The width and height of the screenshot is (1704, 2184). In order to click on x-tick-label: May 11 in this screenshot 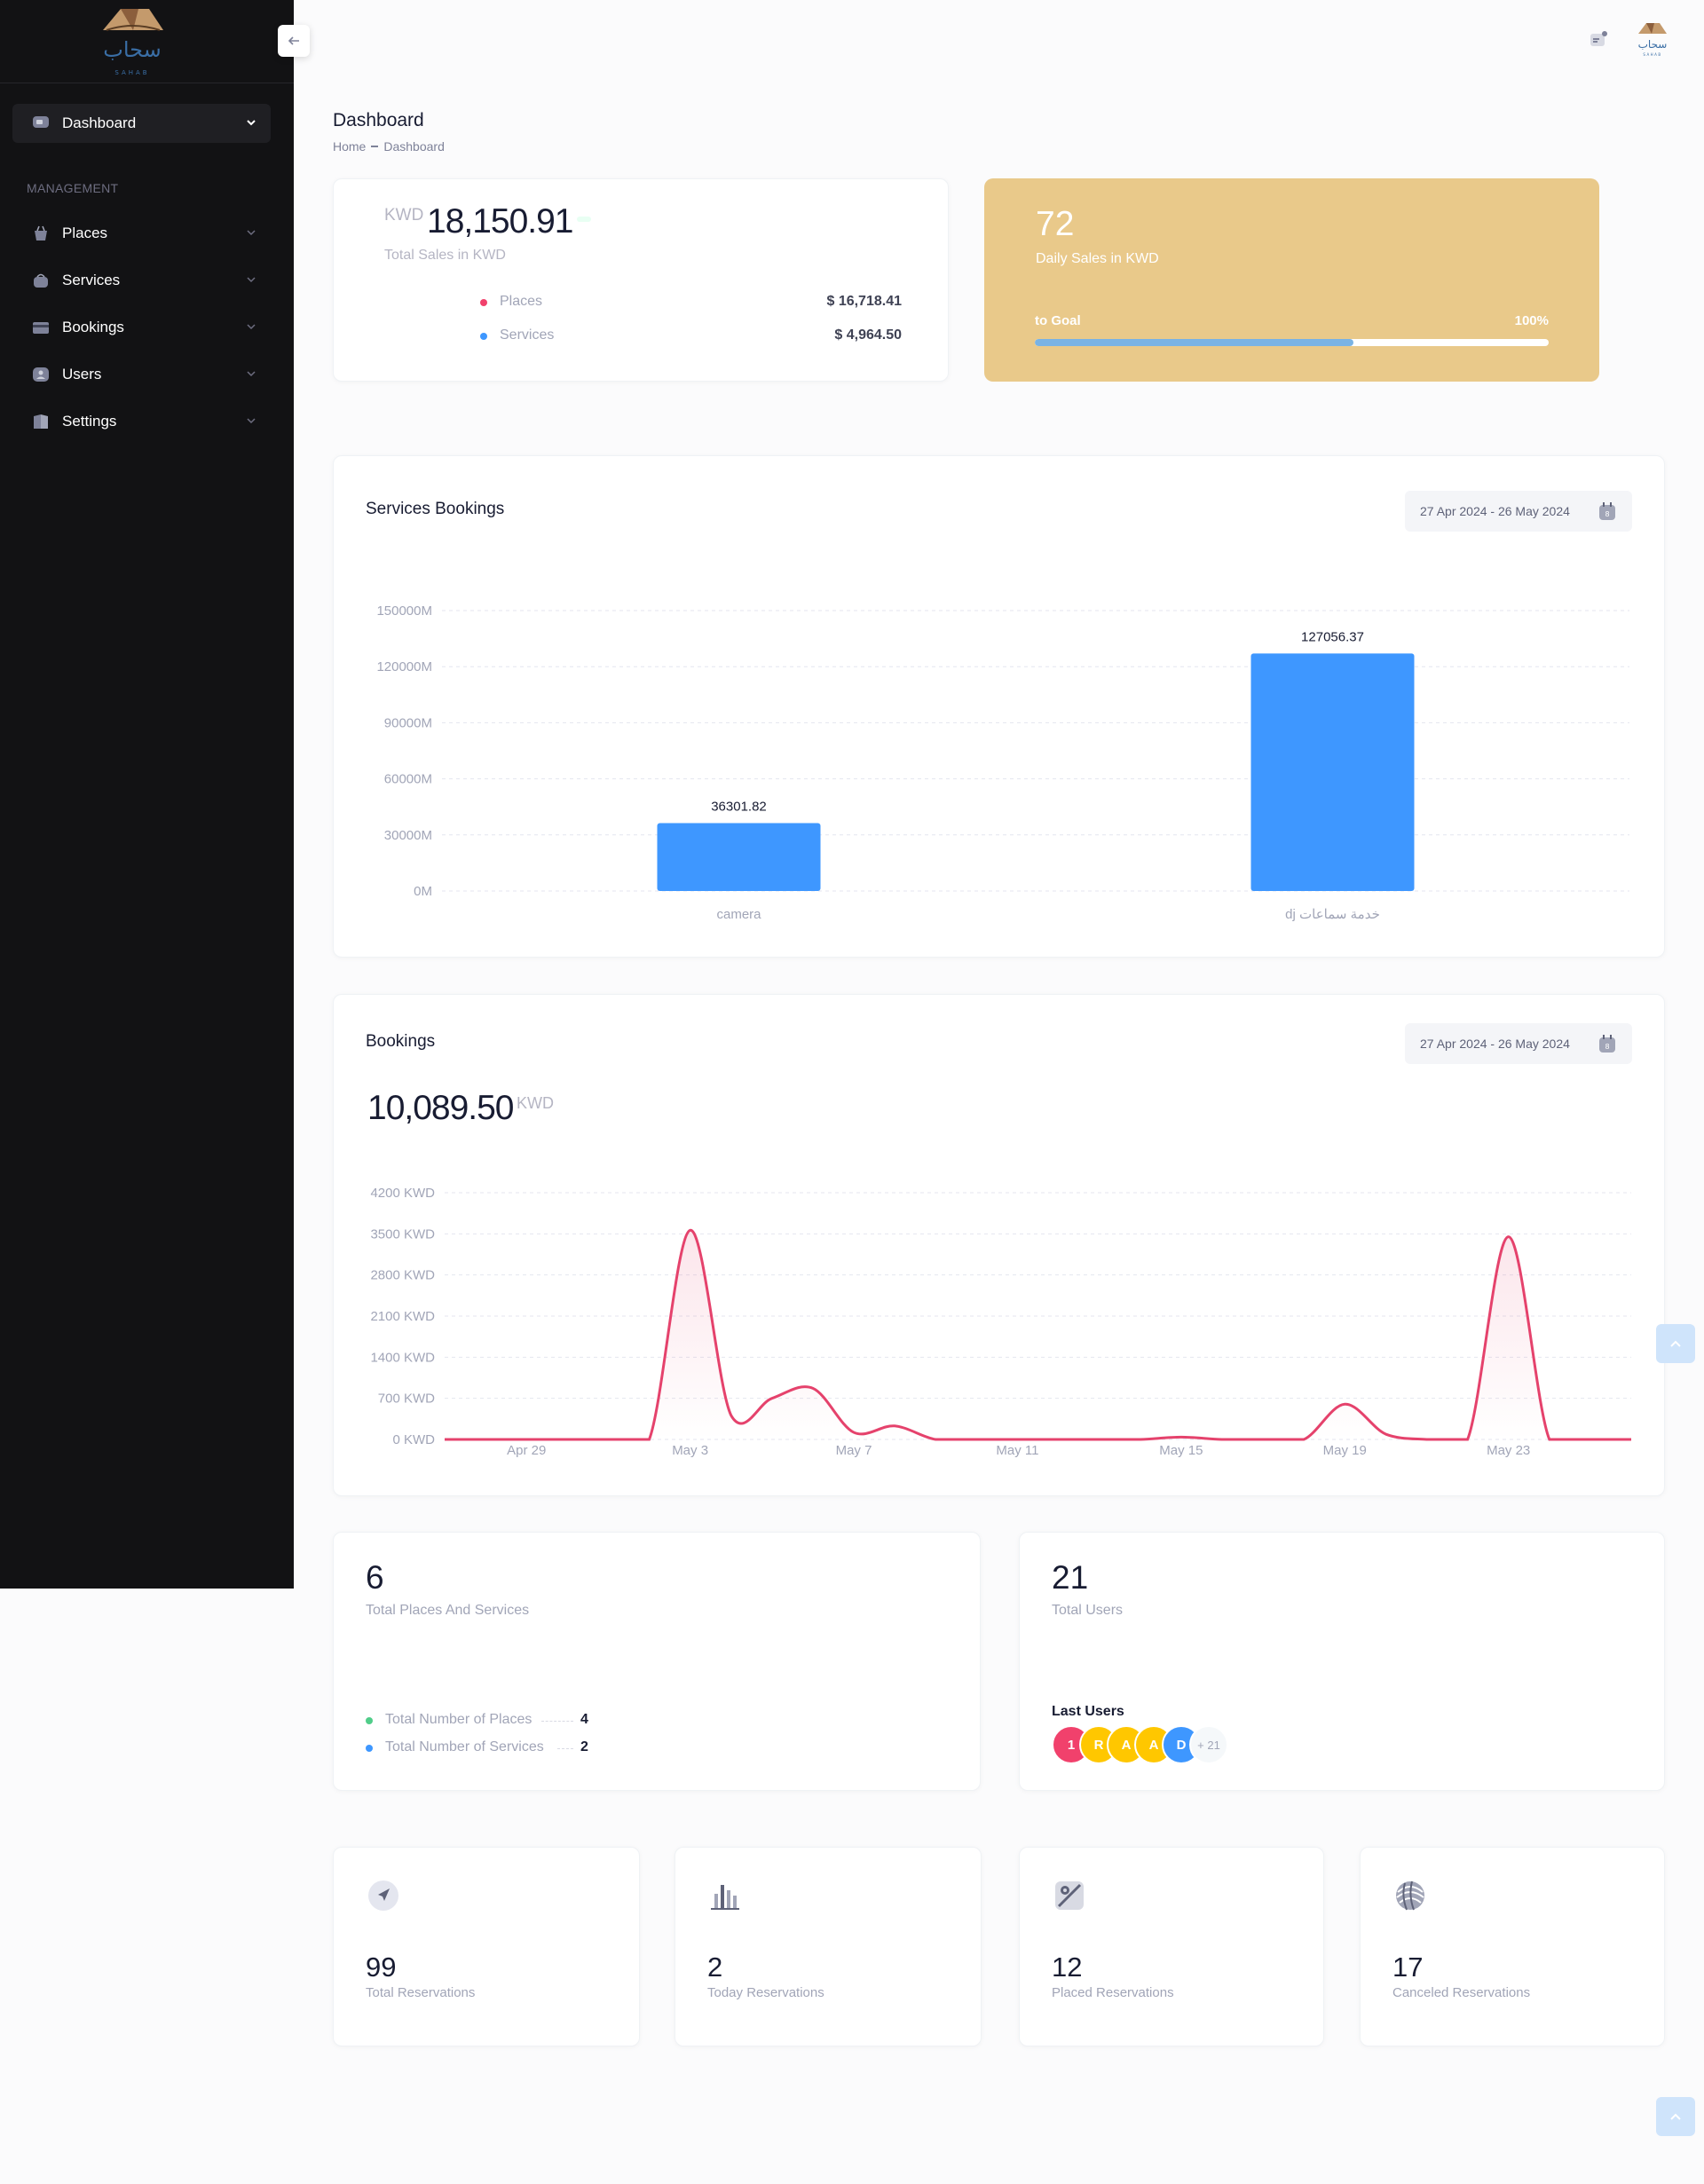, I will do `click(1017, 1450)`.